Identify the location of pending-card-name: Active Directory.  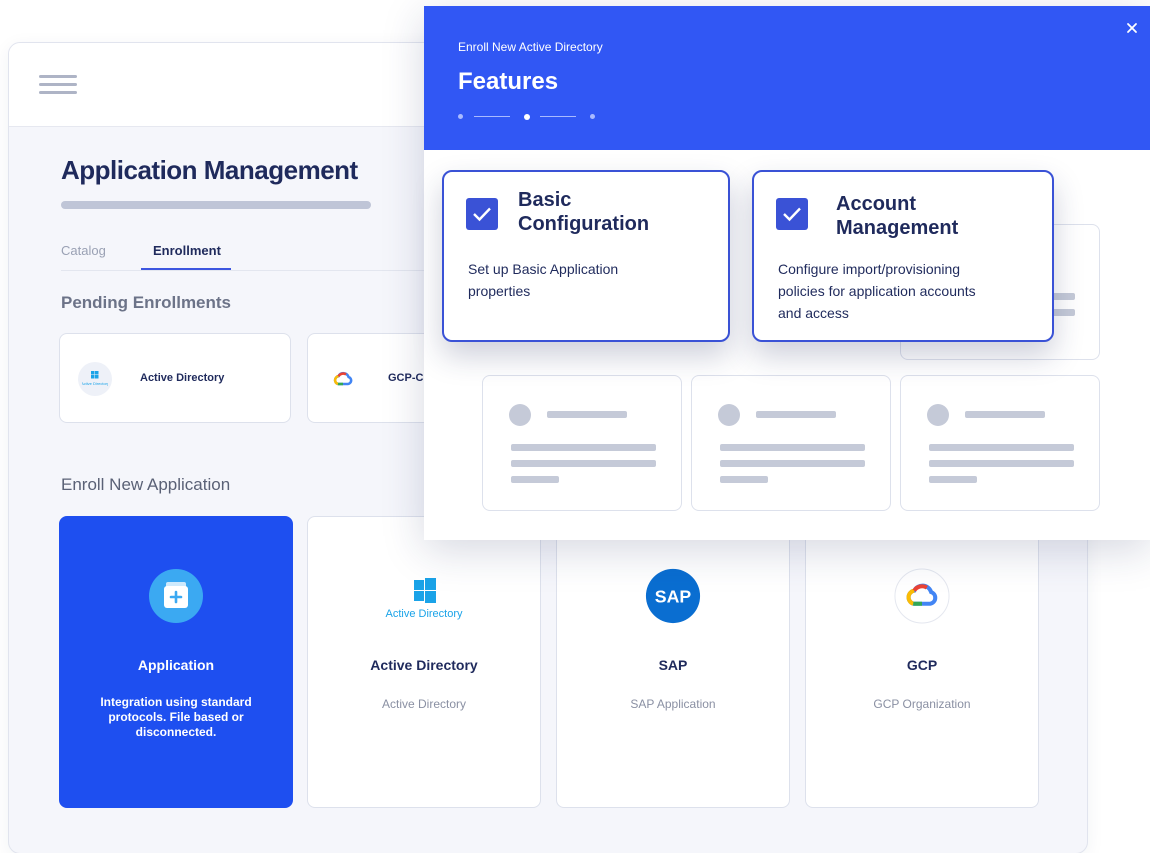
(182, 378).